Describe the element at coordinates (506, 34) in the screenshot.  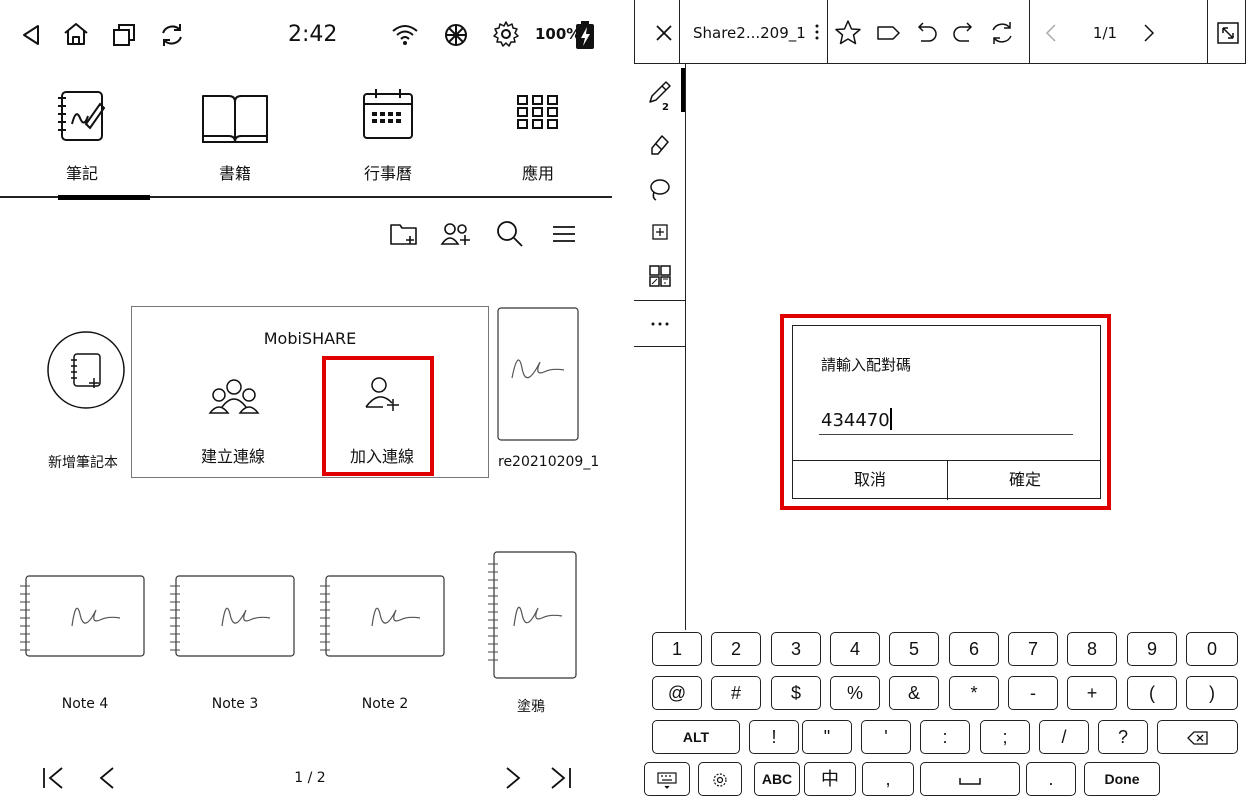
I see `settings-gear-icon` at that location.